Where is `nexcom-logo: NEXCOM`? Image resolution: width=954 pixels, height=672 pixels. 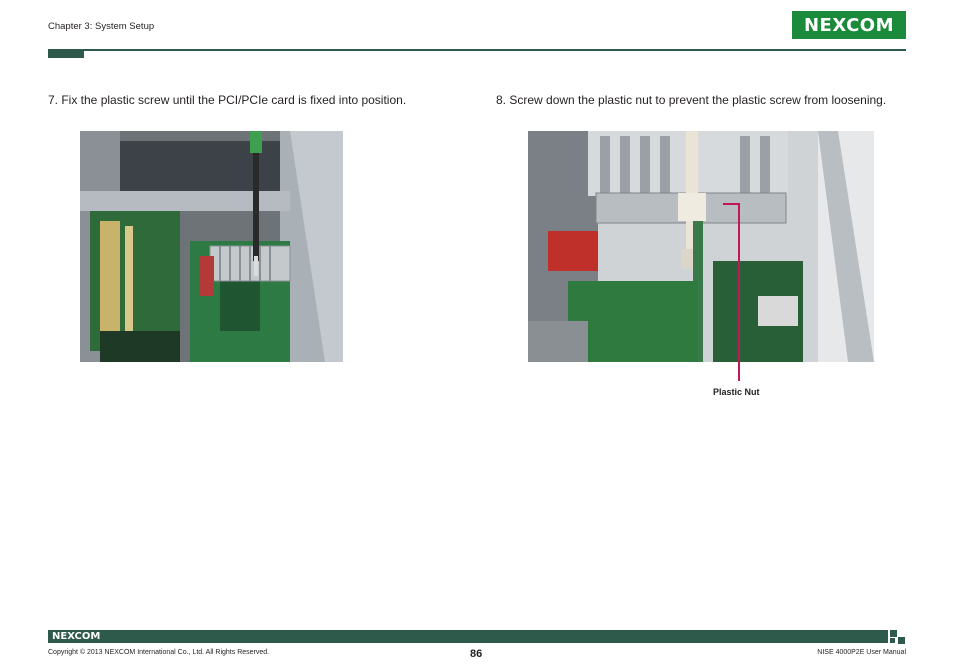 nexcom-logo: NEXCOM is located at coordinates (849, 25).